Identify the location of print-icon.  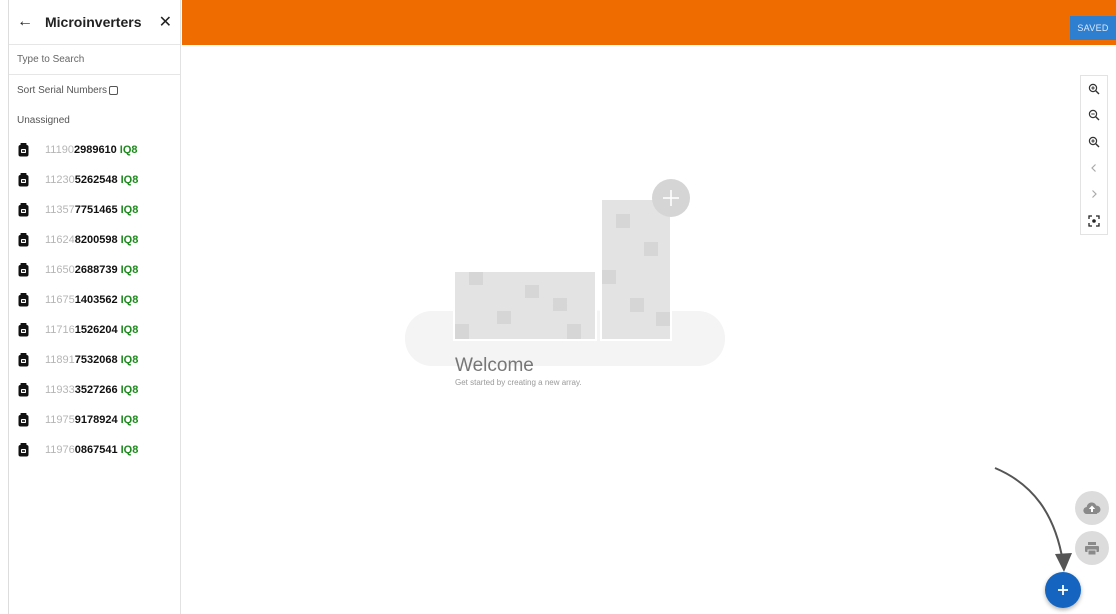
(1092, 548).